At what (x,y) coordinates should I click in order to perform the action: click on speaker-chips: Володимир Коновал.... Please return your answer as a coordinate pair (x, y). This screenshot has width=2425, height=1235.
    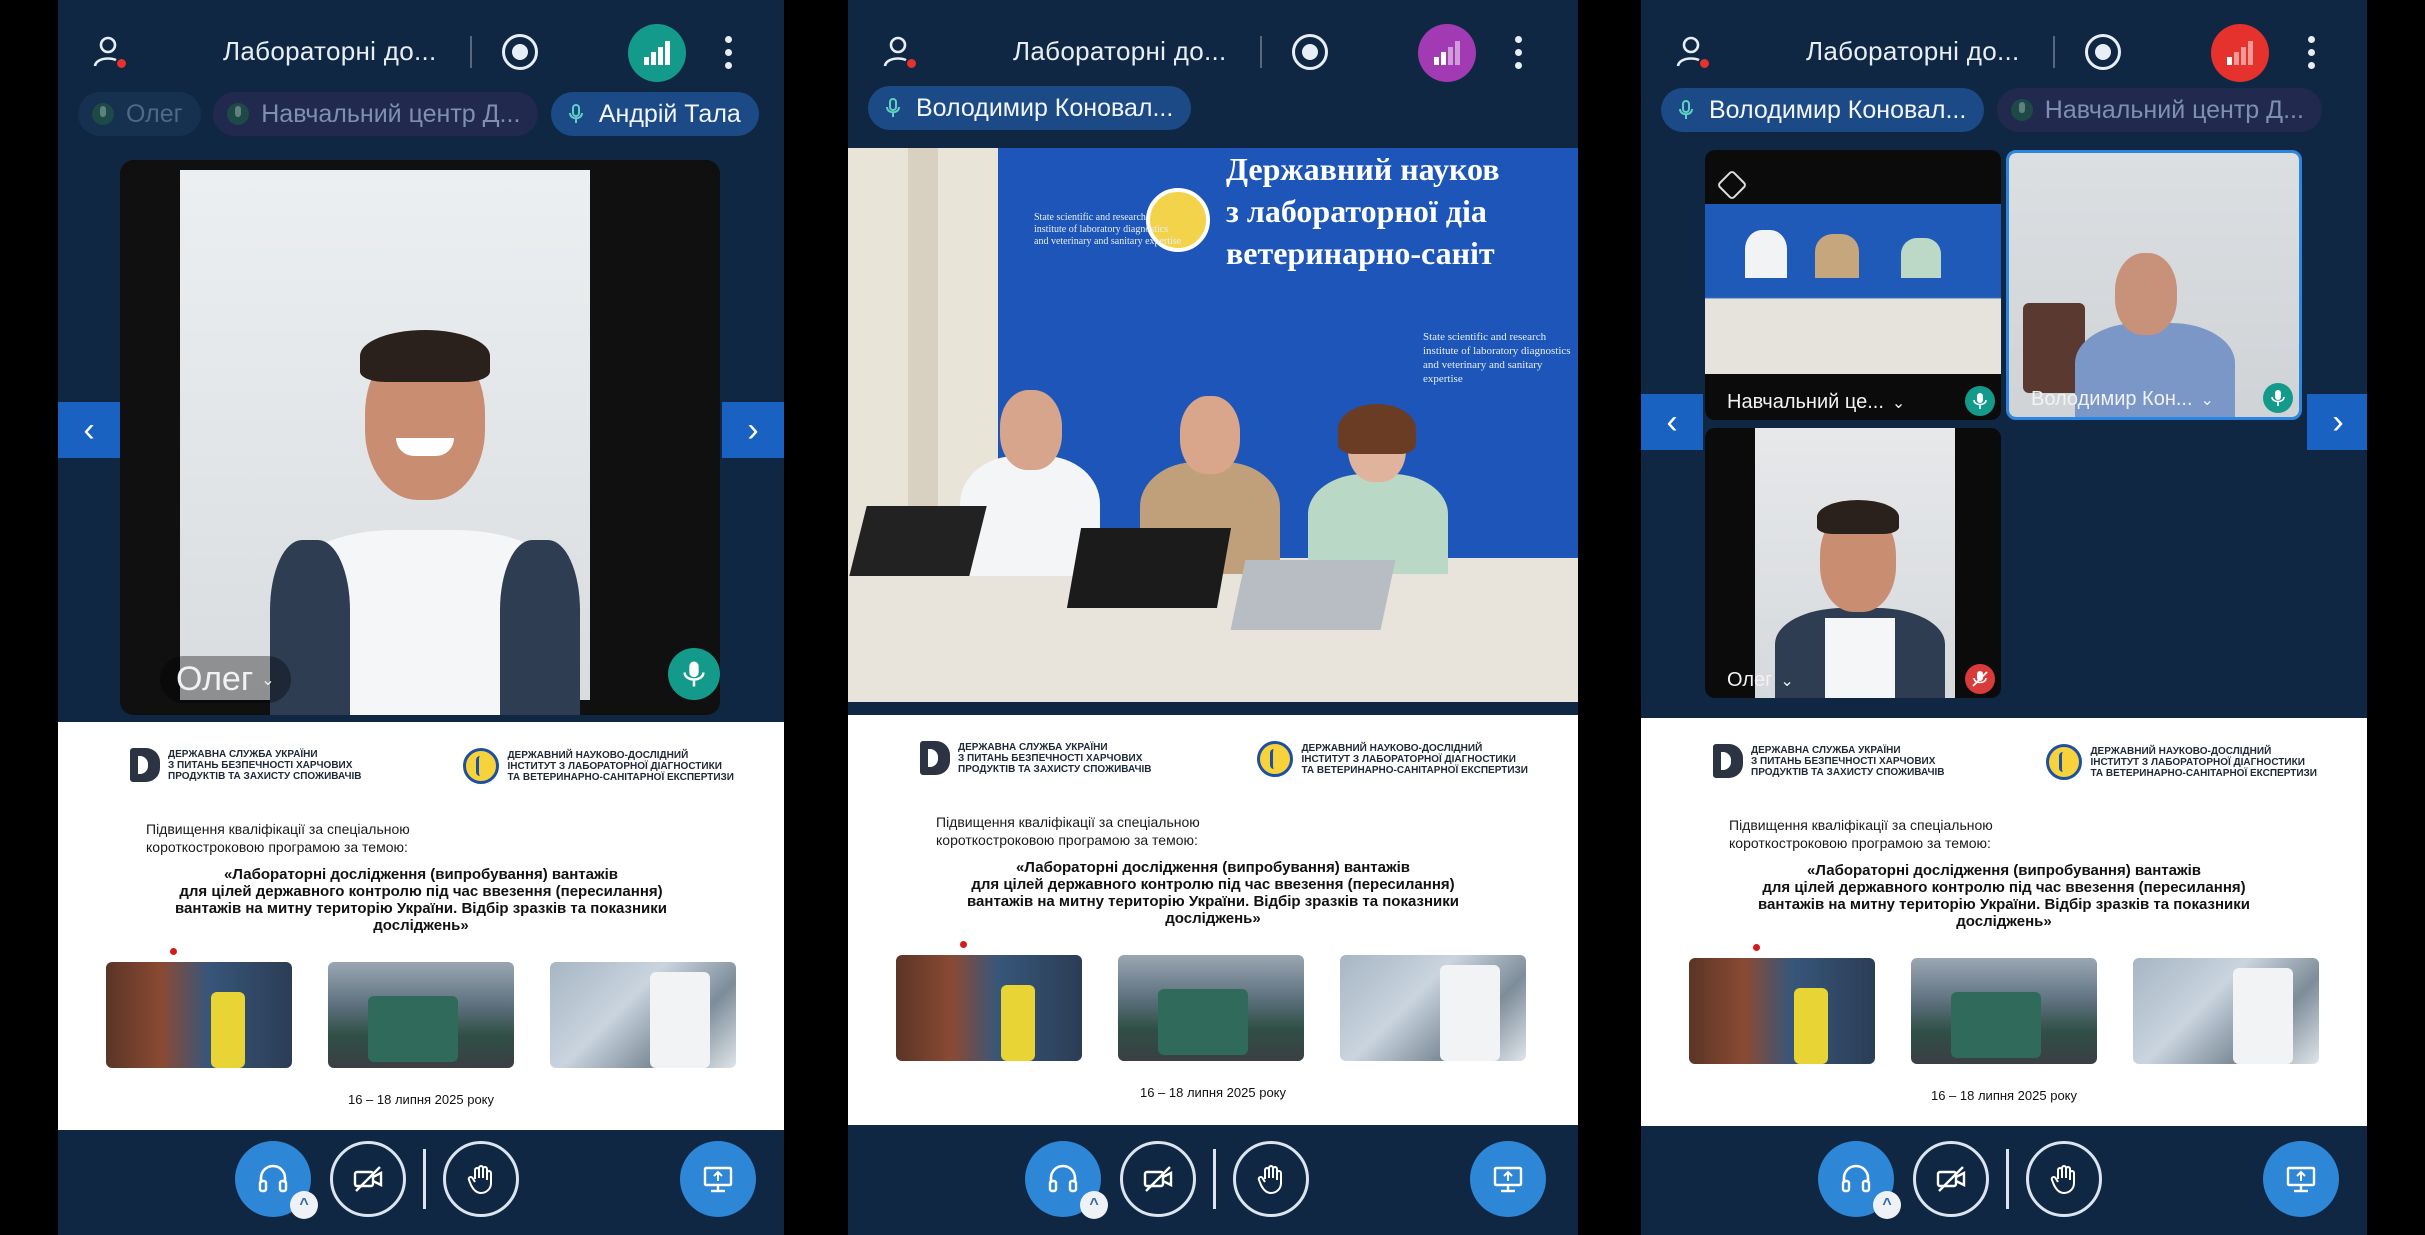
    Looking at the image, I should click on (1218, 109).